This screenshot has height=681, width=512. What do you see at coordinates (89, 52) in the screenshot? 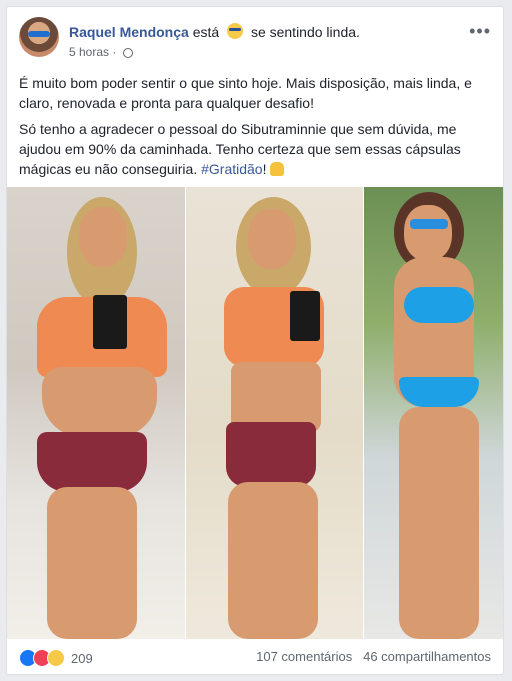
I see `timestamp: 5 horas` at bounding box center [89, 52].